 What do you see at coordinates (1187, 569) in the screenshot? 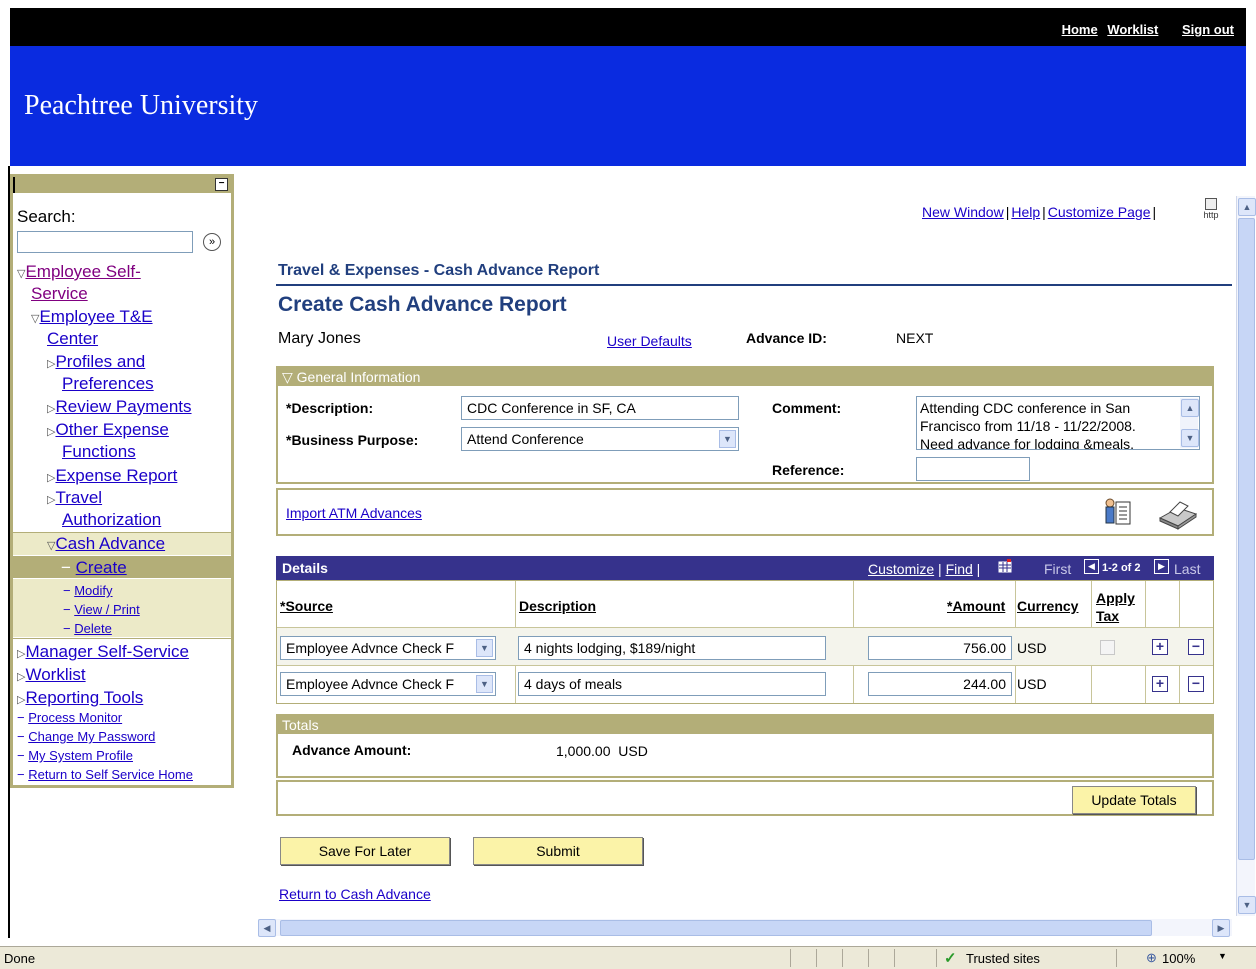
I see `last-label: Last` at bounding box center [1187, 569].